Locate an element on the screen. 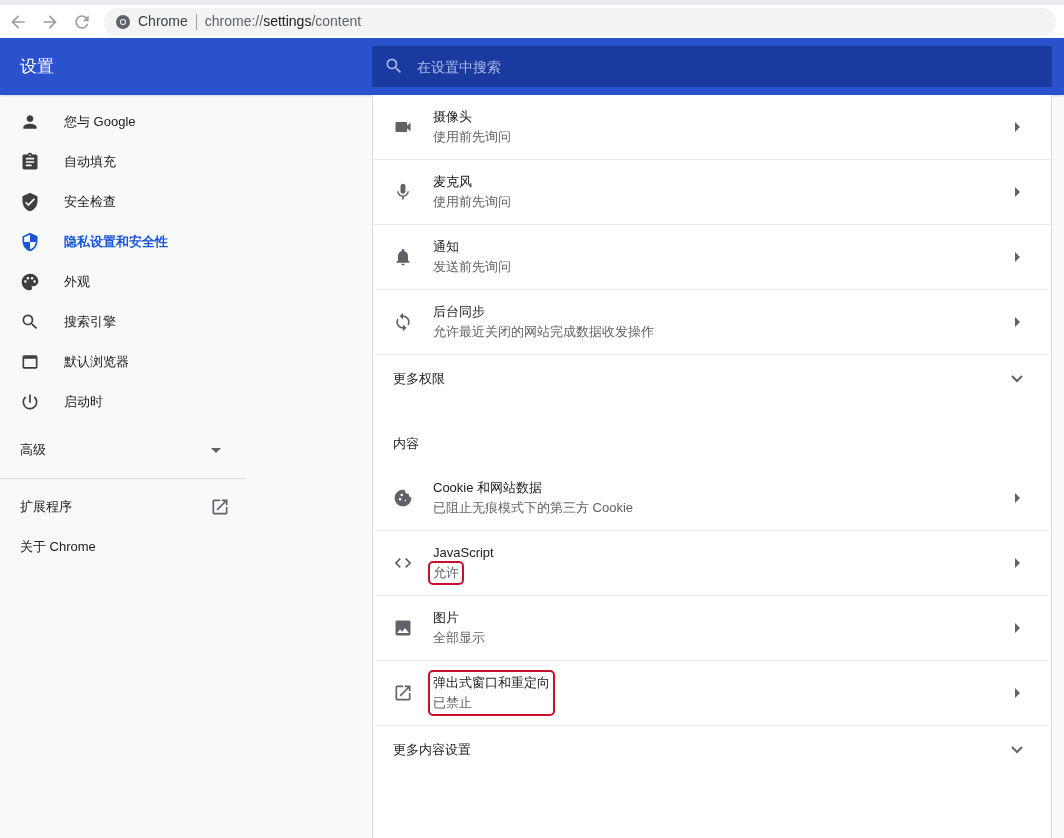 Image resolution: width=1064 pixels, height=838 pixels. setting-title: 麦克风 is located at coordinates (452, 182).